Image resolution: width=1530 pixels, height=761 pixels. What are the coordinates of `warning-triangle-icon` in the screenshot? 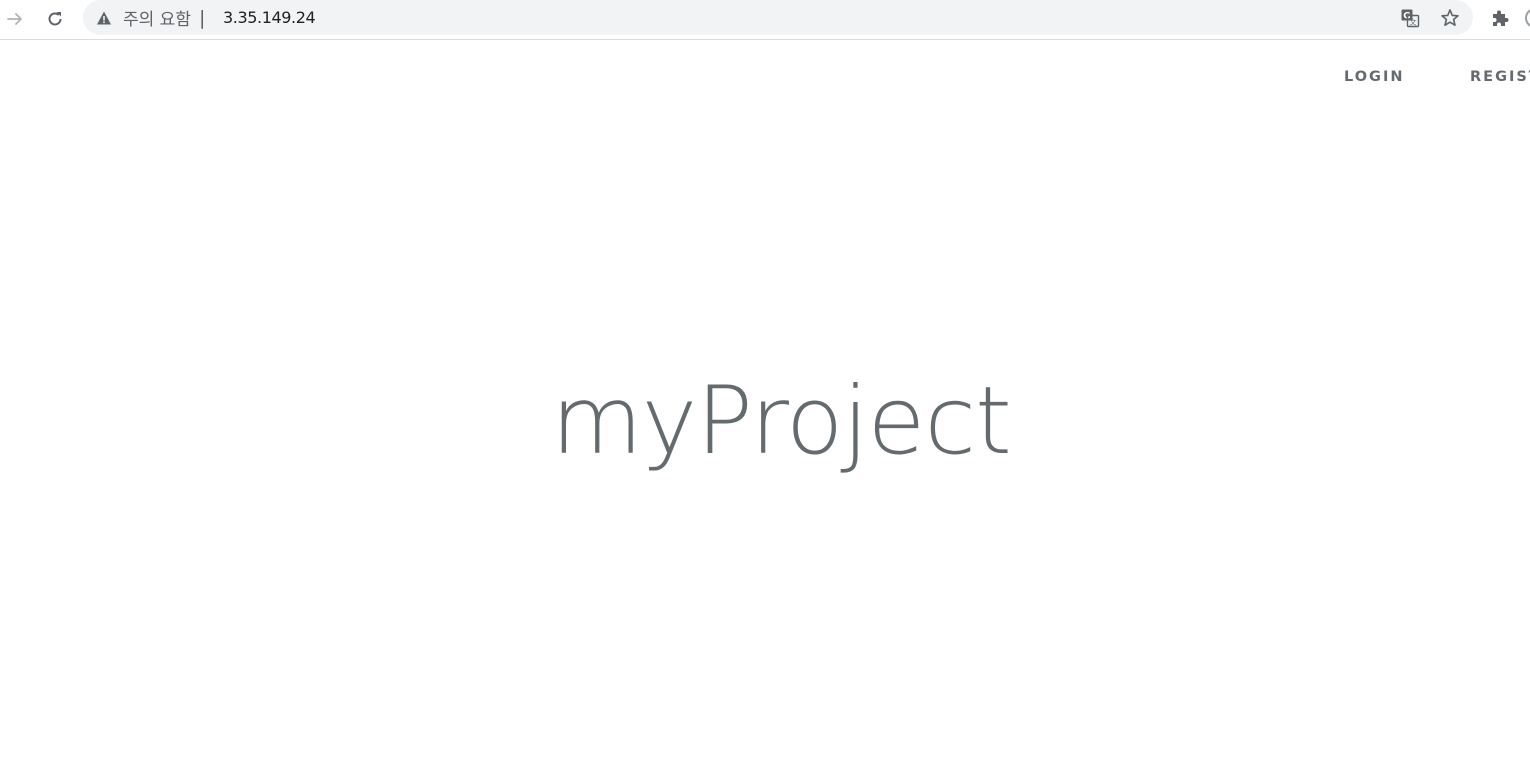 It's located at (104, 18).